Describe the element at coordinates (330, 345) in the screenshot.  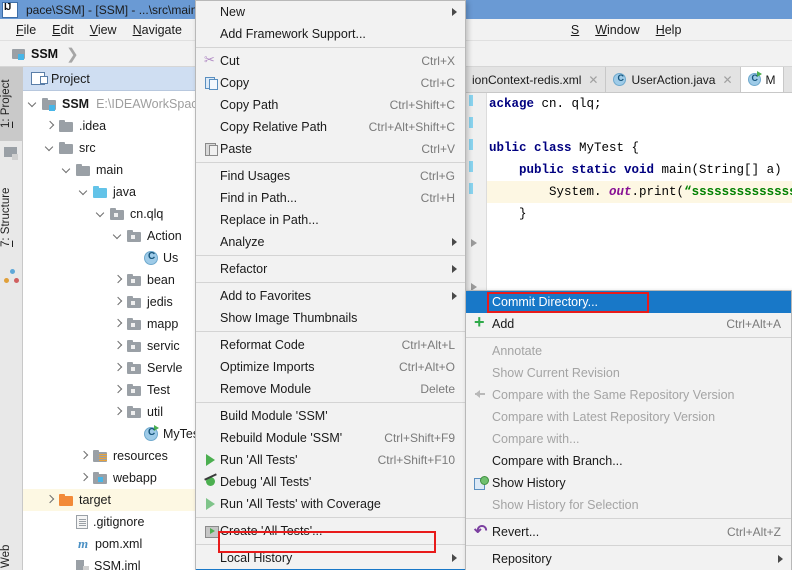
I see `menu-item: Reformat Code Ctrl+Alt+L` at that location.